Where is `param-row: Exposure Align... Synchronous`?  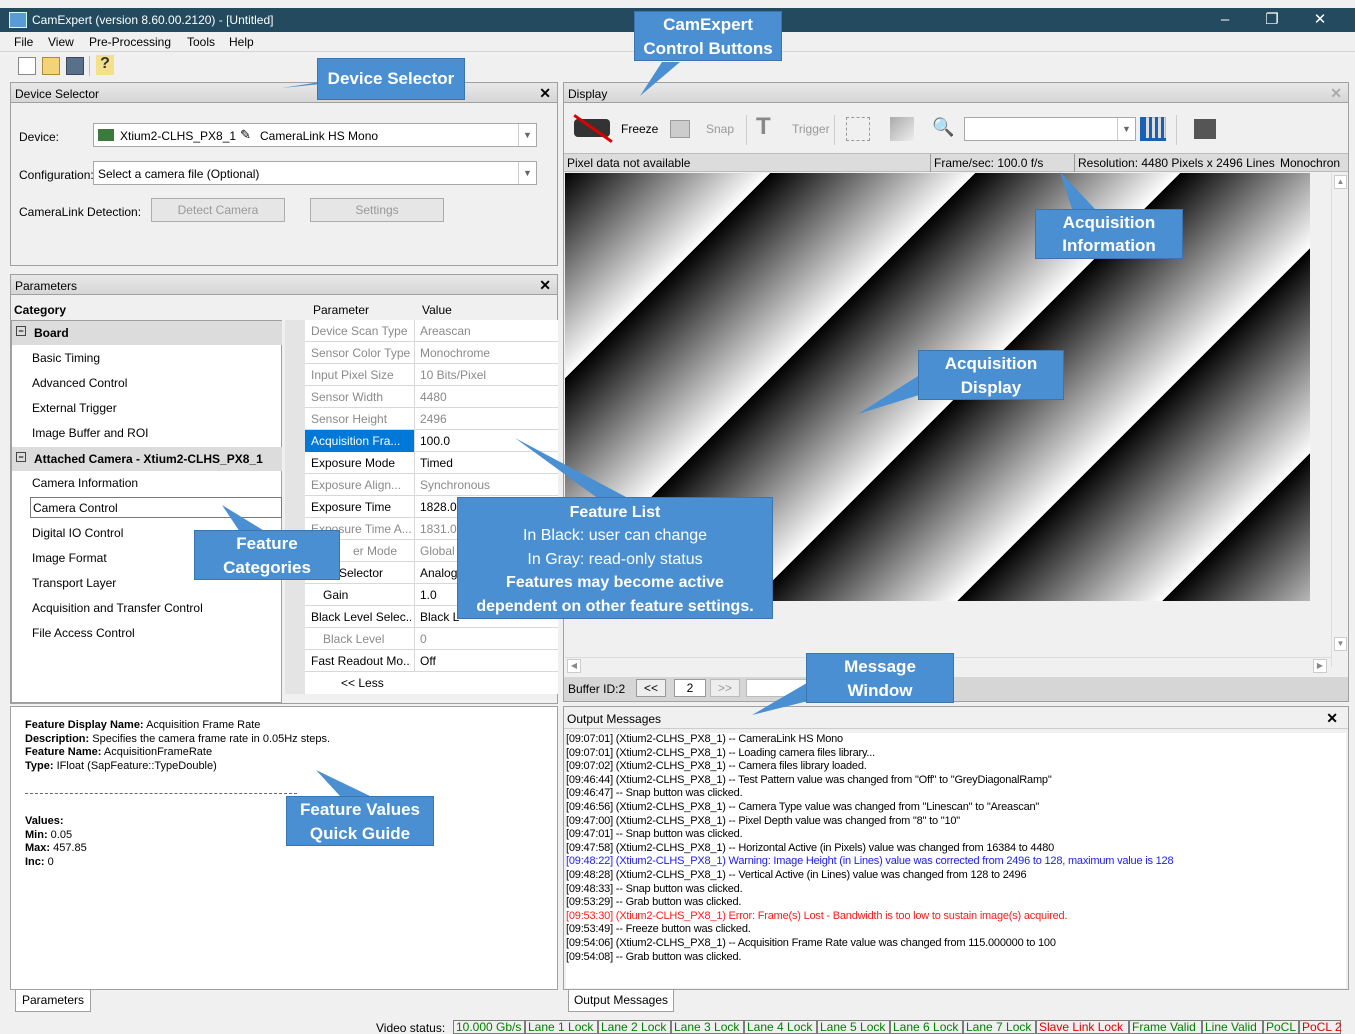
param-row: Exposure Align... Synchronous is located at coordinates (431, 485).